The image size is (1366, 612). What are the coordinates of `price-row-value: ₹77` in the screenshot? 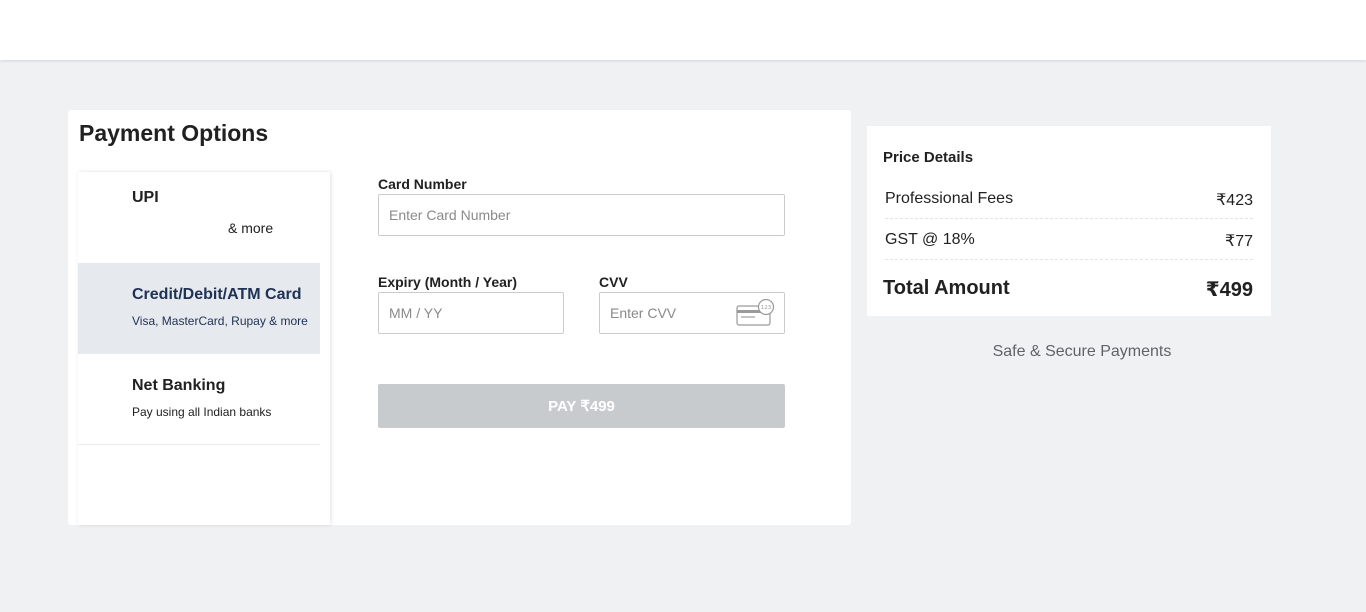 It's located at (1239, 241).